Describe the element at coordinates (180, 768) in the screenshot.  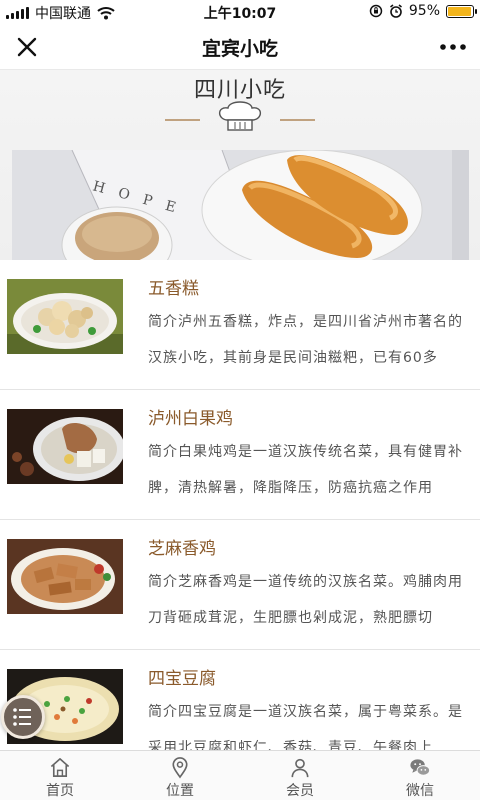
I see `location-icon` at that location.